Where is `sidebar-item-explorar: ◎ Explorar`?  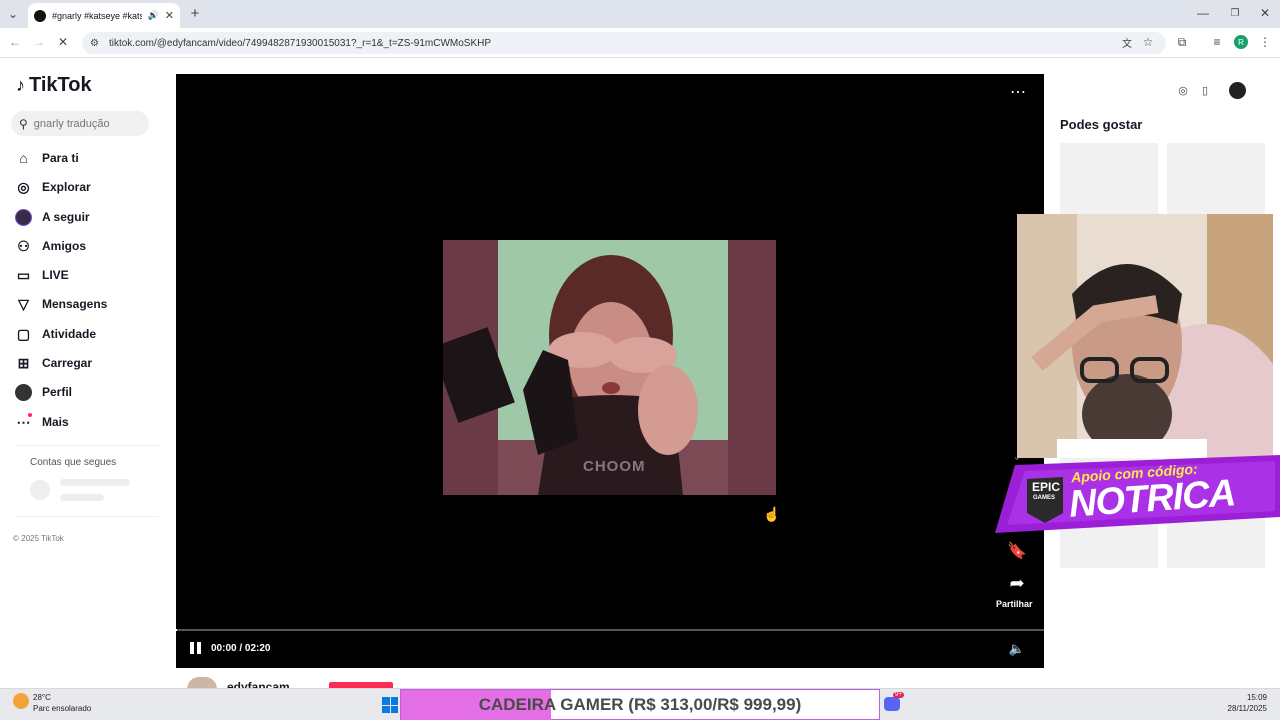 sidebar-item-explorar: ◎ Explorar is located at coordinates (85, 187).